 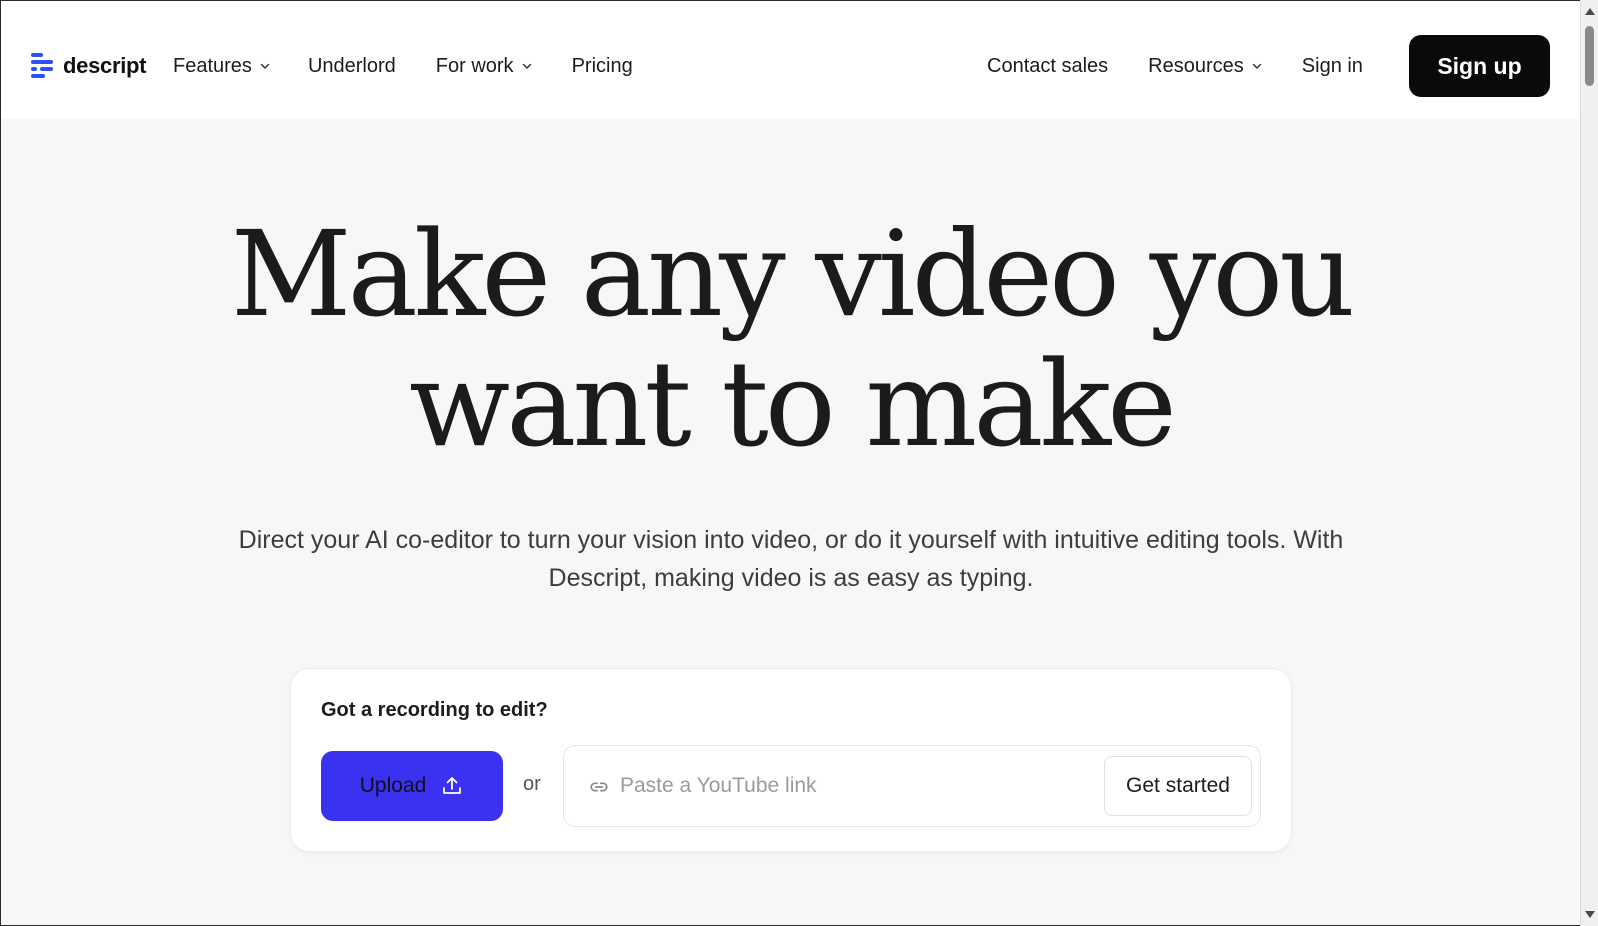 What do you see at coordinates (1590, 914) in the screenshot?
I see `scroll-down-arrow-icon` at bounding box center [1590, 914].